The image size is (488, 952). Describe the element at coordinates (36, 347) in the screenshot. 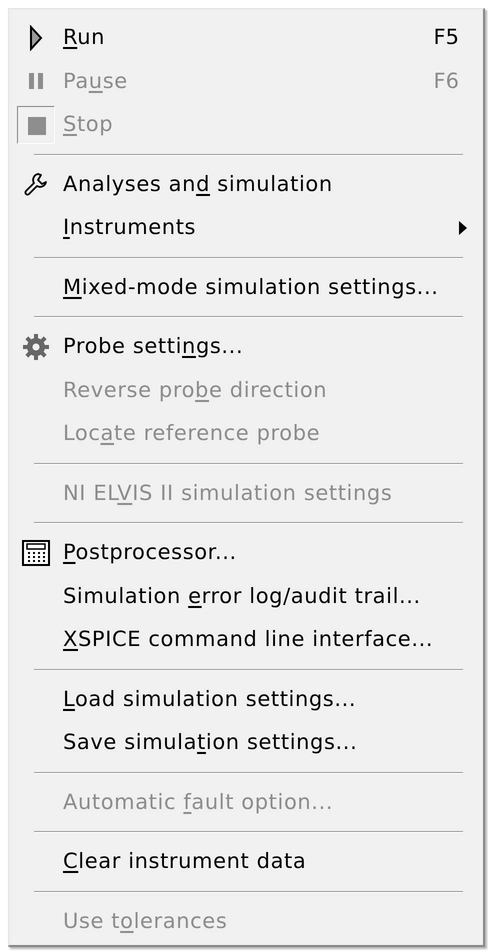

I see `gear-icon` at that location.